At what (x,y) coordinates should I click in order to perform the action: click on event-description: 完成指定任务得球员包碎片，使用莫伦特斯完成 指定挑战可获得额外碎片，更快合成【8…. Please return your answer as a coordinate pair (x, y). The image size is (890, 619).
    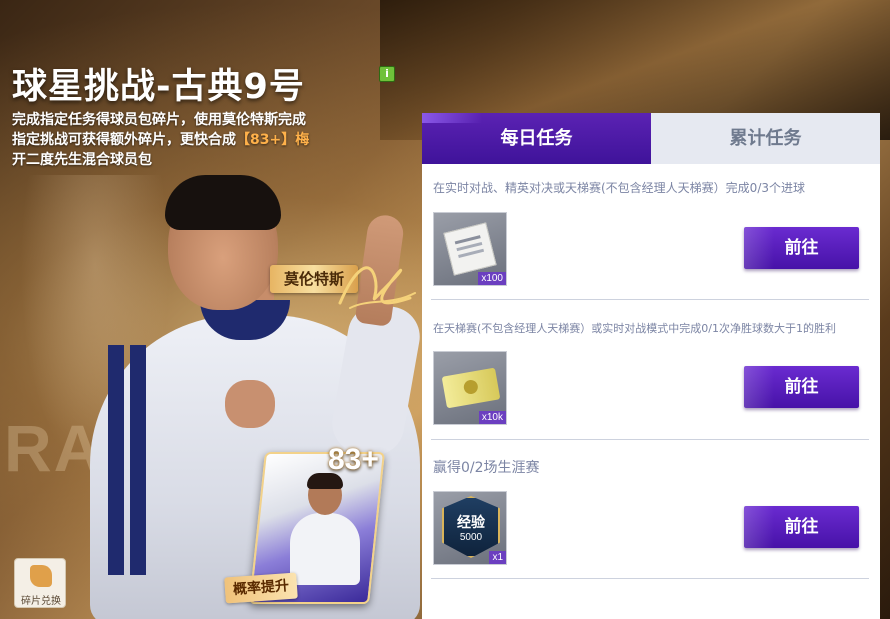
    Looking at the image, I should click on (202, 140).